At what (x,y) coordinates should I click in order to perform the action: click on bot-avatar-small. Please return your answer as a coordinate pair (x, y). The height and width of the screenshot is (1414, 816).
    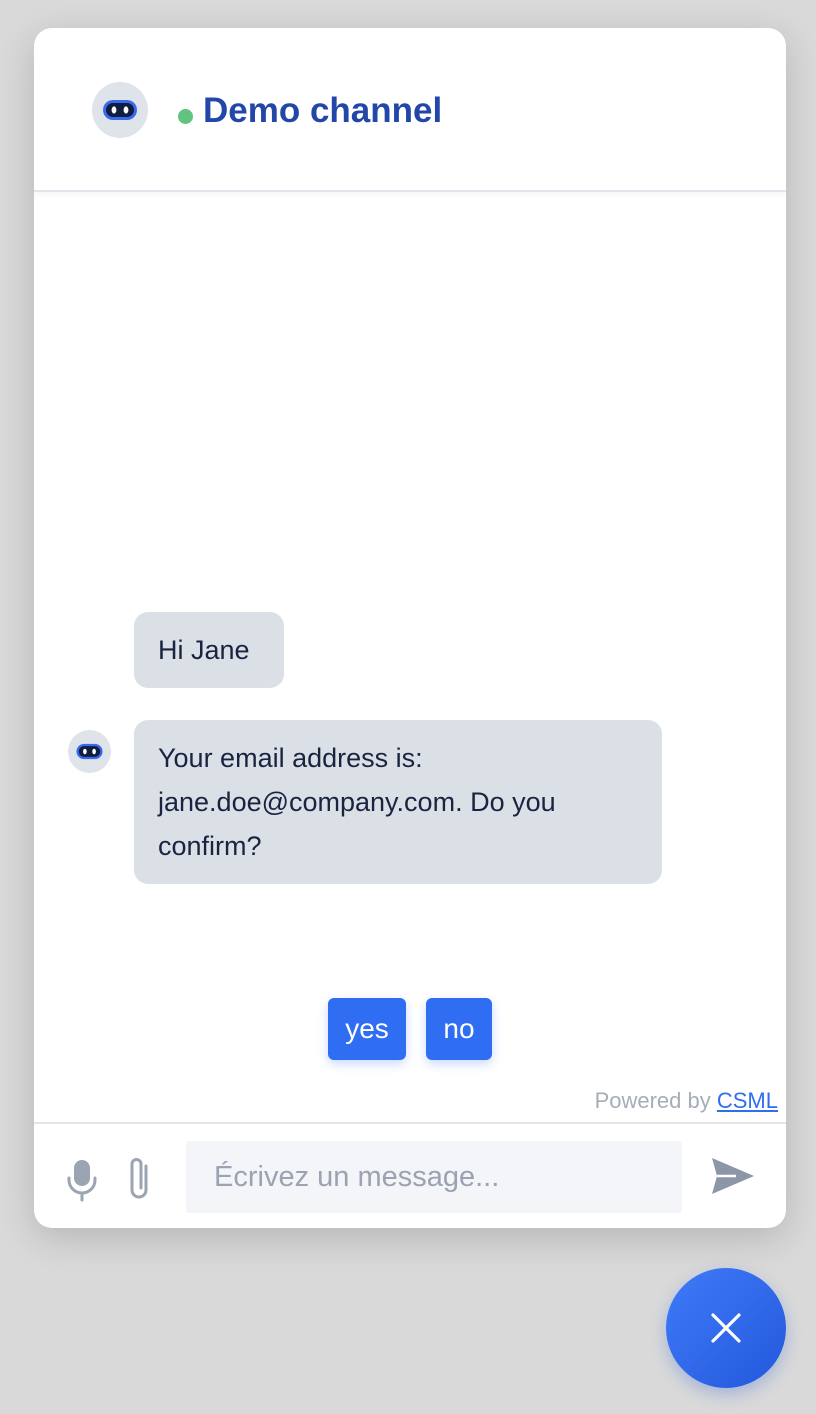
    Looking at the image, I should click on (89, 751).